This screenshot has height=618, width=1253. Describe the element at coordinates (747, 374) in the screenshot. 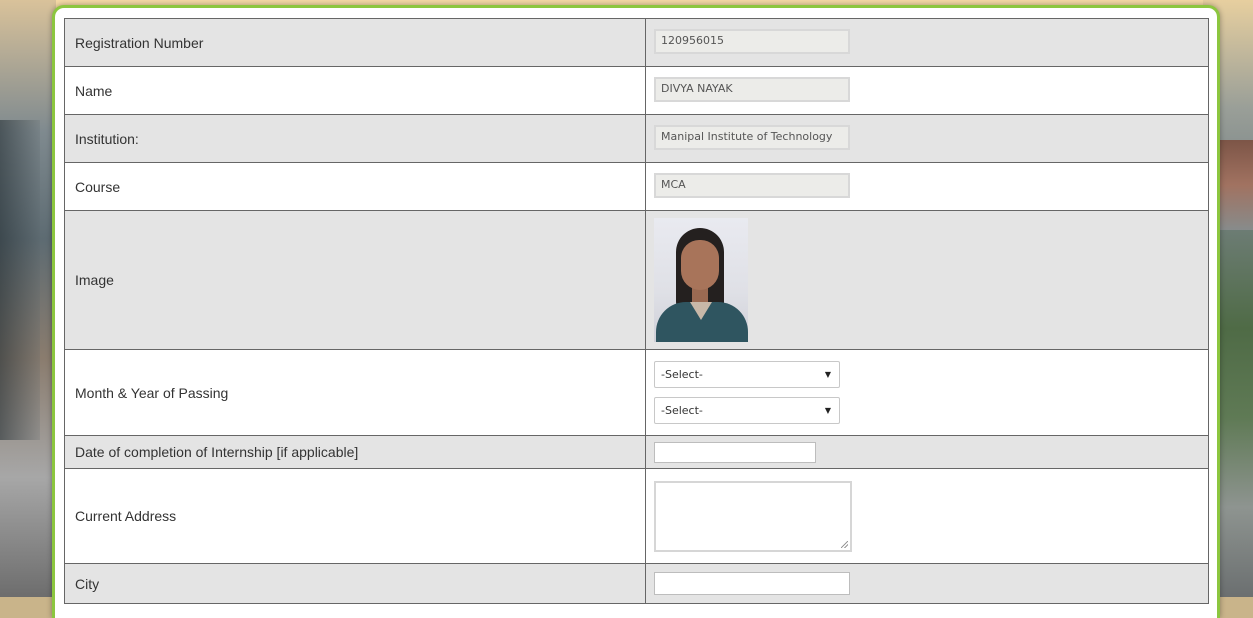

I see `month-passing-select: -Select- ▼` at that location.